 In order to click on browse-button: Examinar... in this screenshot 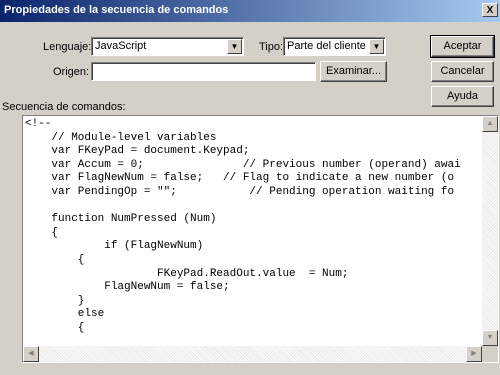, I will do `click(353, 71)`.